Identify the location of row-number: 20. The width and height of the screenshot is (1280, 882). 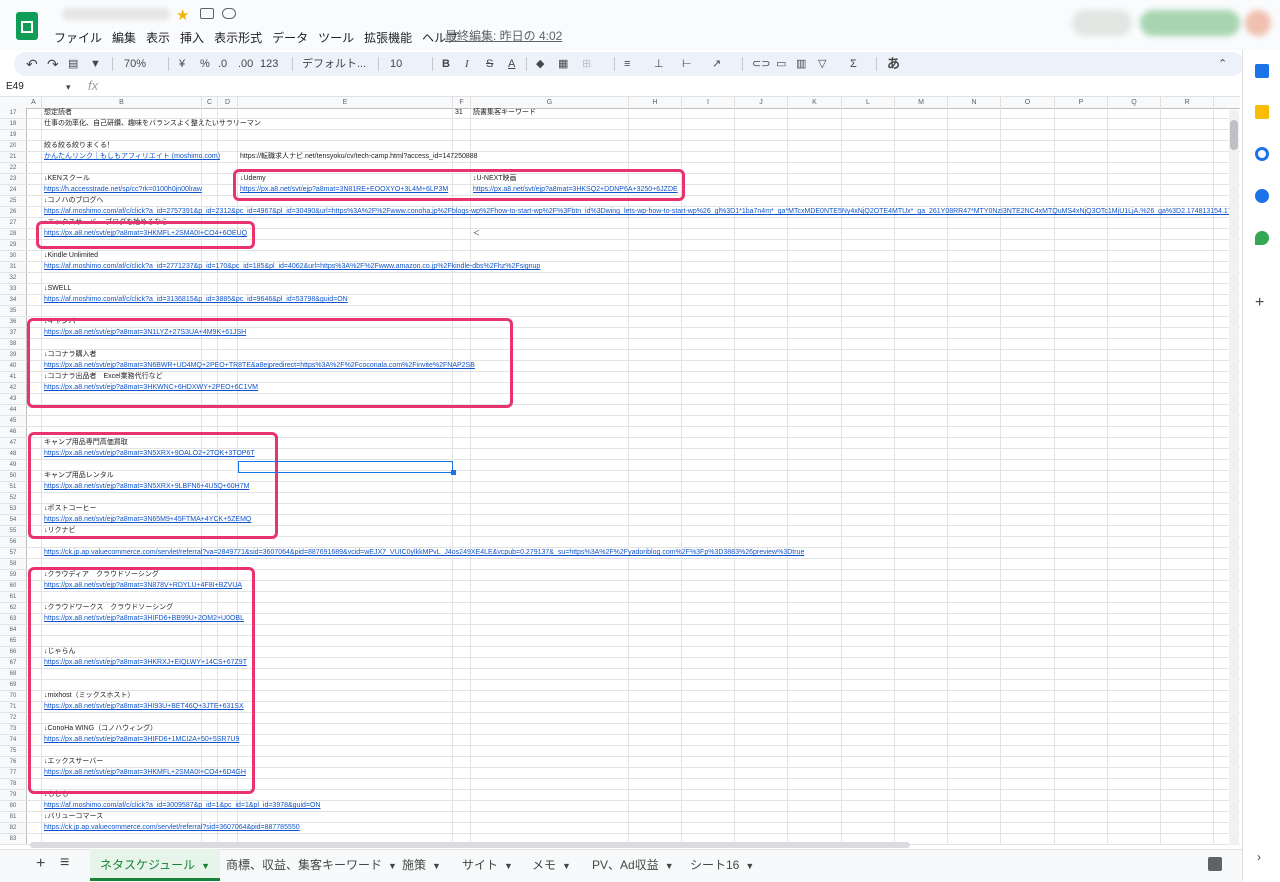
(13, 146).